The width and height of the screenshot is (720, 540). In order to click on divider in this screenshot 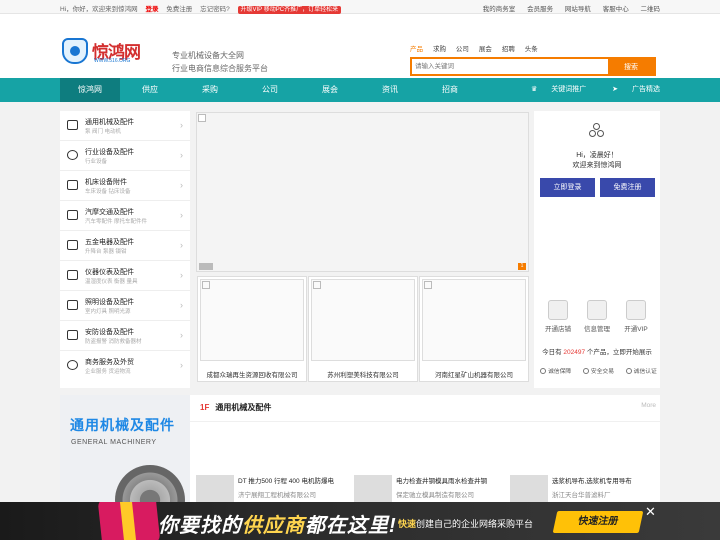, I will do `click(425, 421)`.